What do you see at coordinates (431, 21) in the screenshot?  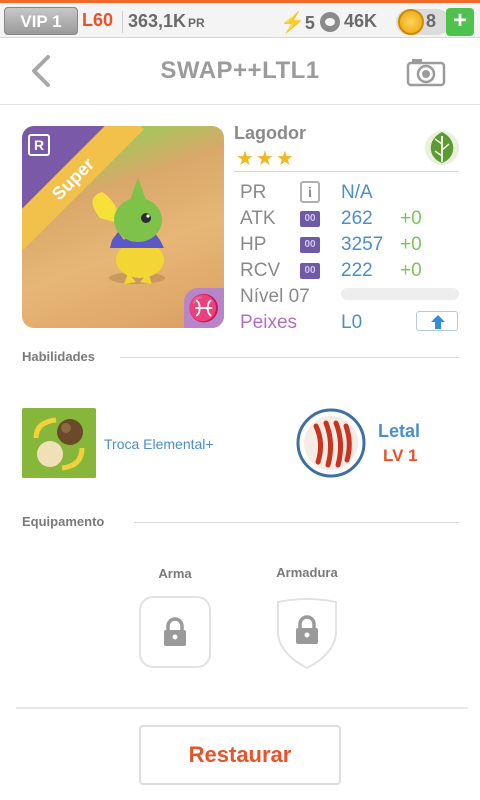 I see `coin-value: 8` at bounding box center [431, 21].